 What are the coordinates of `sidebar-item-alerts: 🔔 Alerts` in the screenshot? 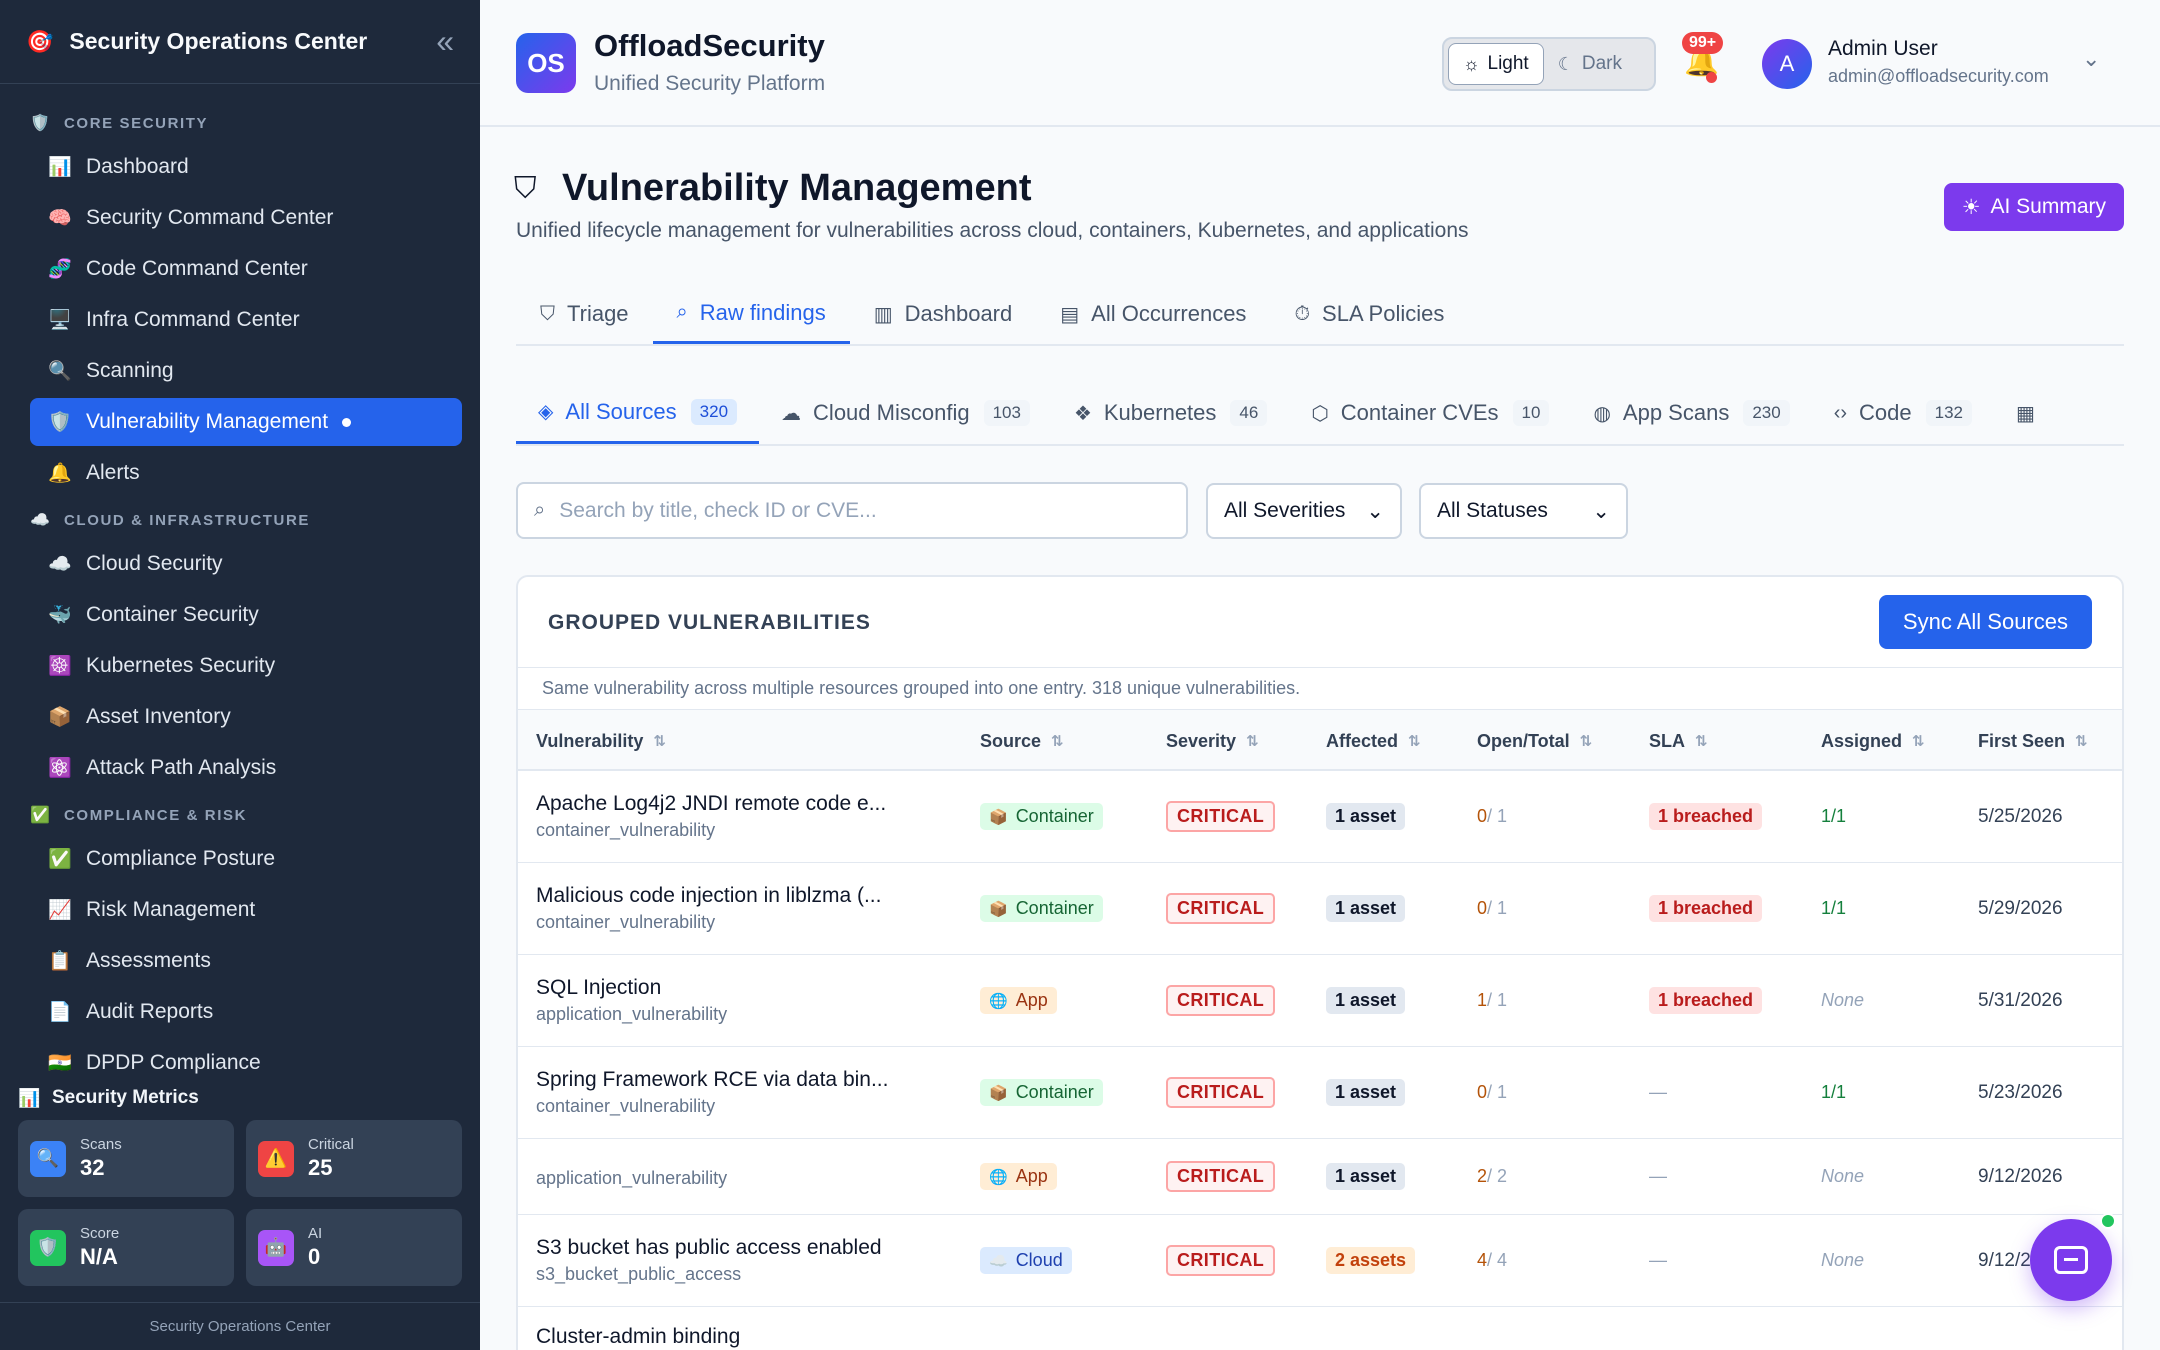 It's located at (246, 473).